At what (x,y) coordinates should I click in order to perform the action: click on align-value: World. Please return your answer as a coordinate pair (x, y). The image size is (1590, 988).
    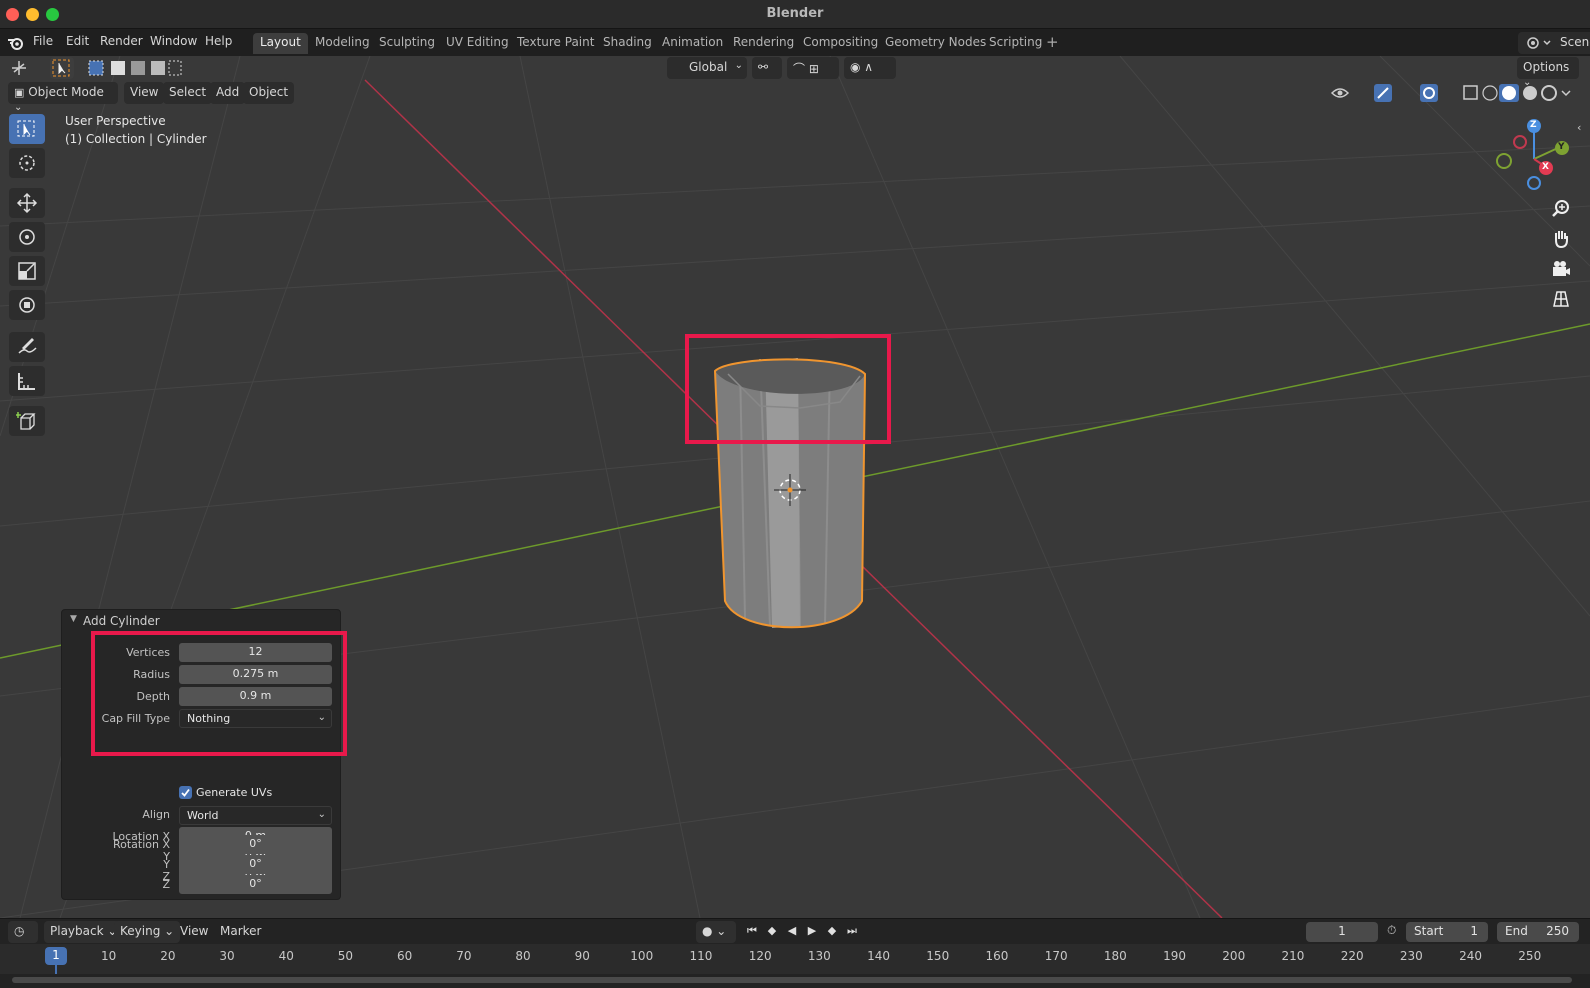
    Looking at the image, I should click on (203, 815).